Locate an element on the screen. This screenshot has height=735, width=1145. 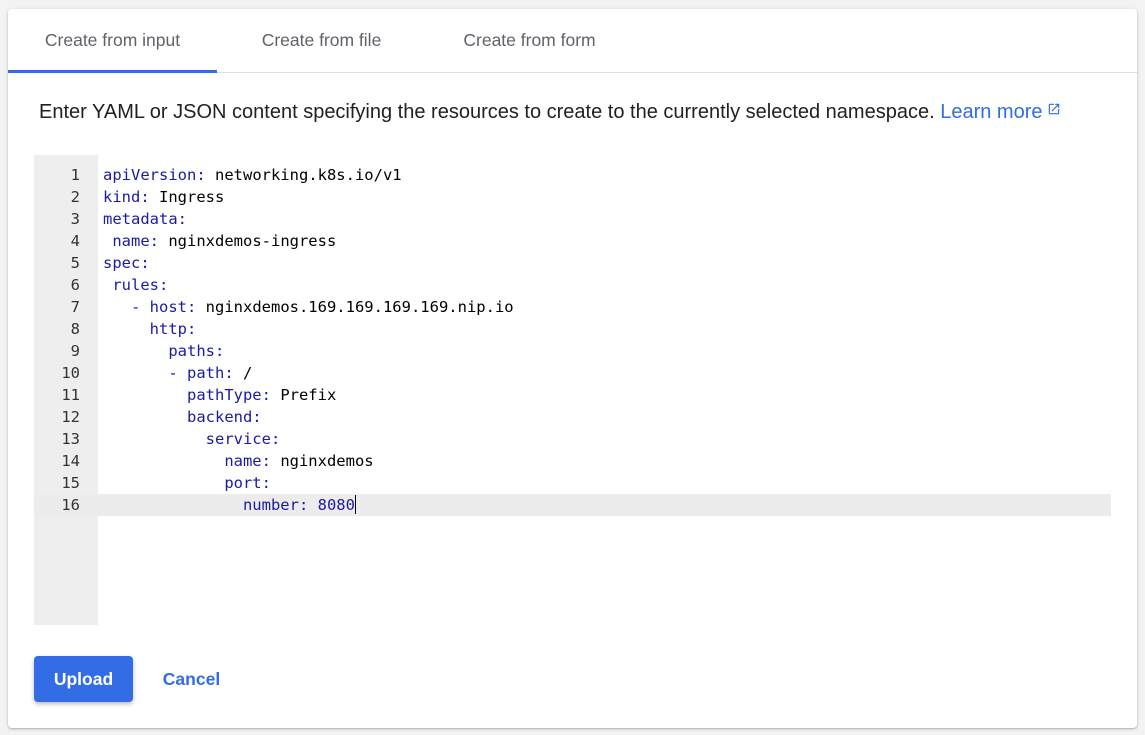
yaml-key: - path: is located at coordinates (168, 373).